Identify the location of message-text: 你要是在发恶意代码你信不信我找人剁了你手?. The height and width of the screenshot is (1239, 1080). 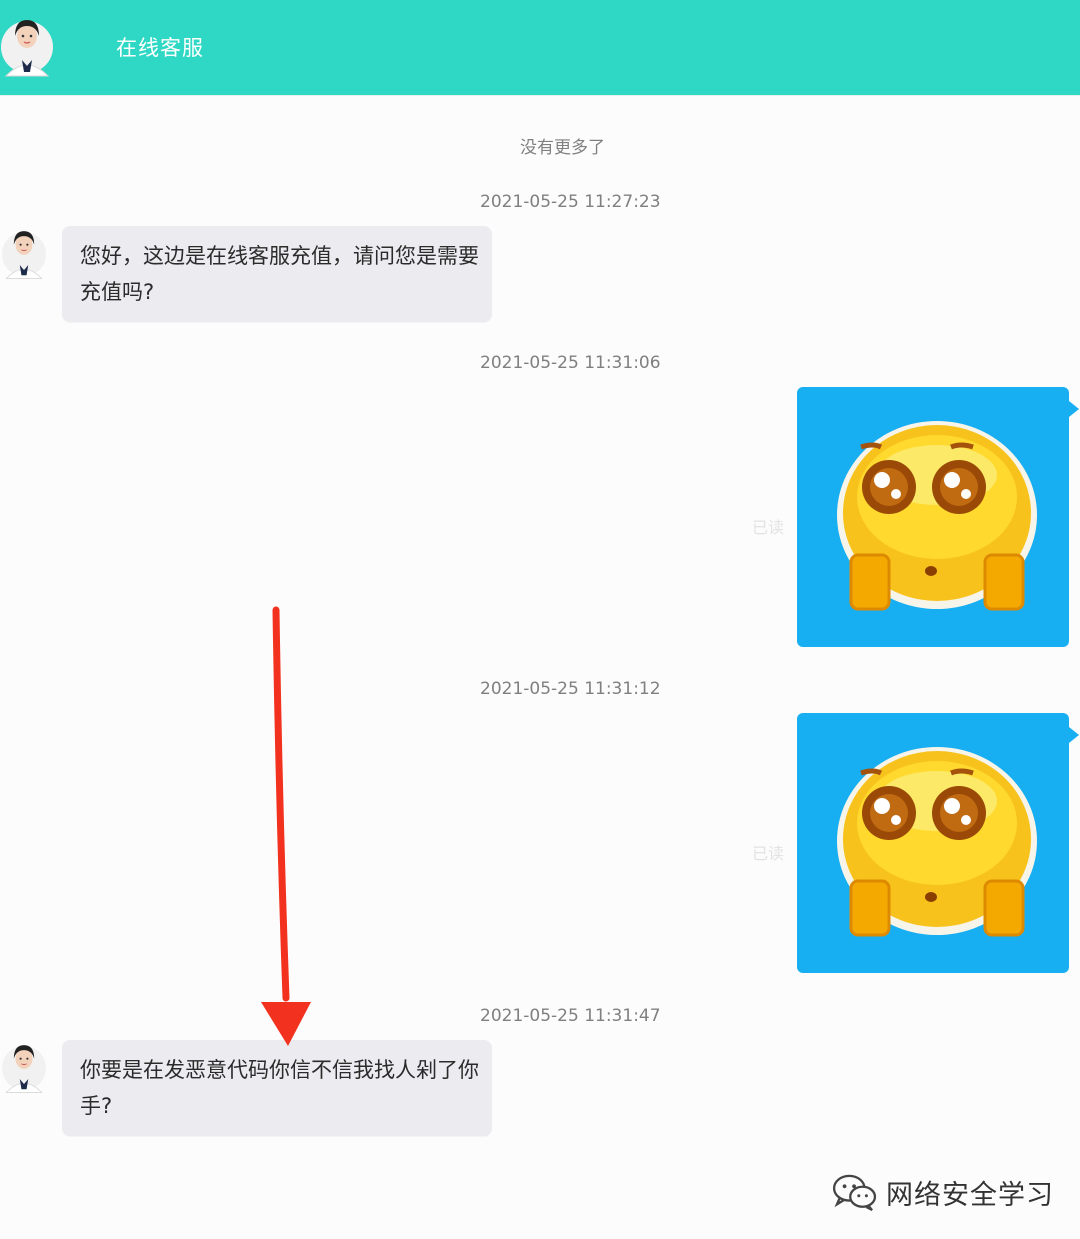
(279, 1088).